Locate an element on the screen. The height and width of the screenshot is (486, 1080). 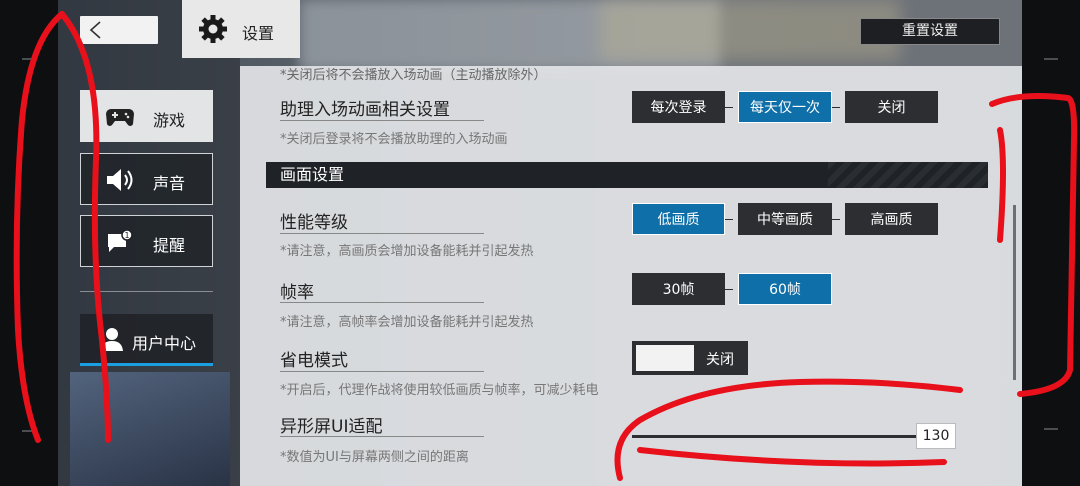
toggle-label: 关闭 is located at coordinates (720, 360).